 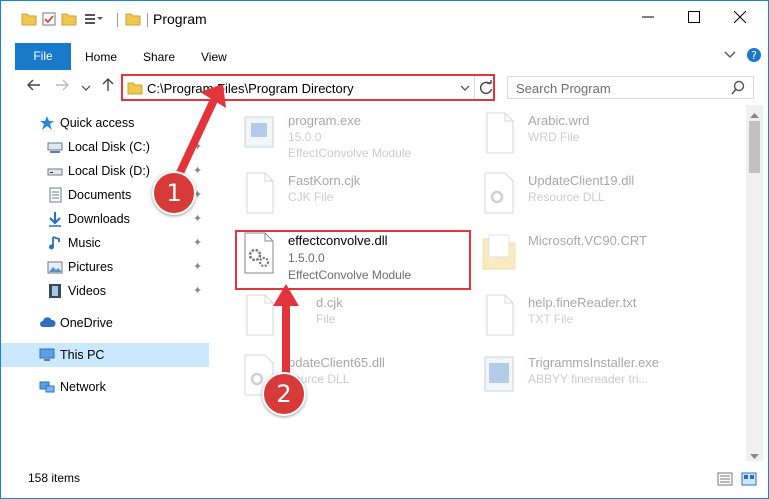 What do you see at coordinates (174, 193) in the screenshot?
I see `step-badge-1: 1` at bounding box center [174, 193].